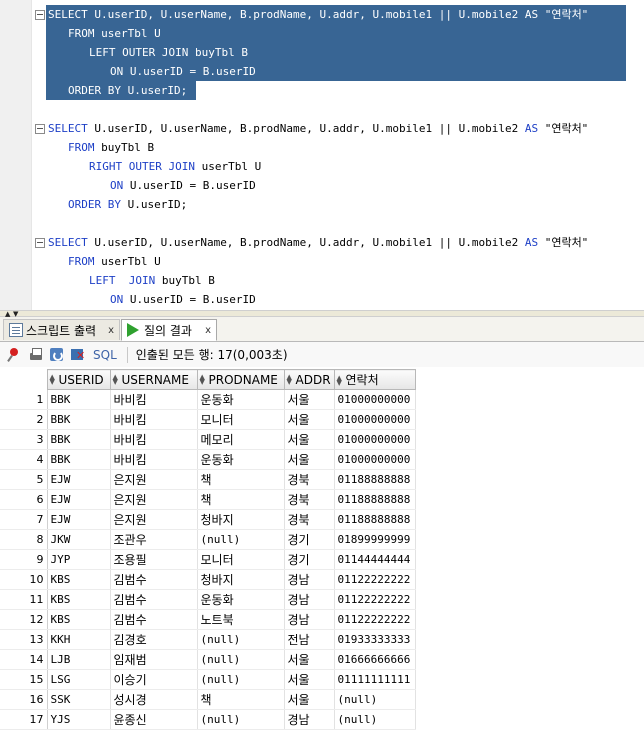 This screenshot has width=644, height=739. I want to click on table-cell: 01122222222, so click(375, 619).